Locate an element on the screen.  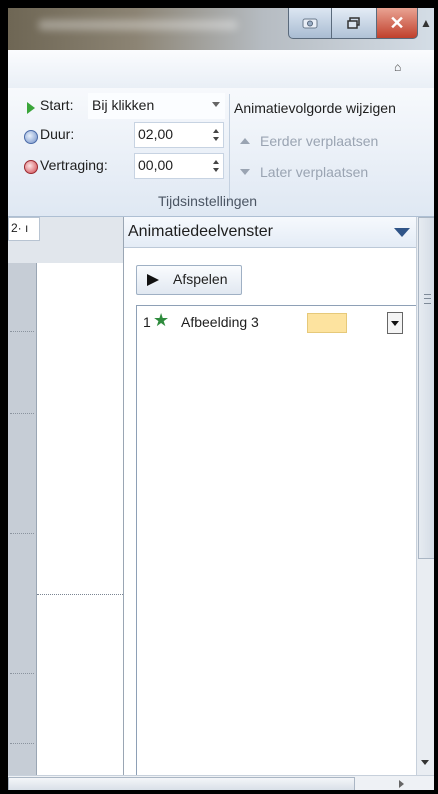
play-button: Afspelen is located at coordinates (189, 280).